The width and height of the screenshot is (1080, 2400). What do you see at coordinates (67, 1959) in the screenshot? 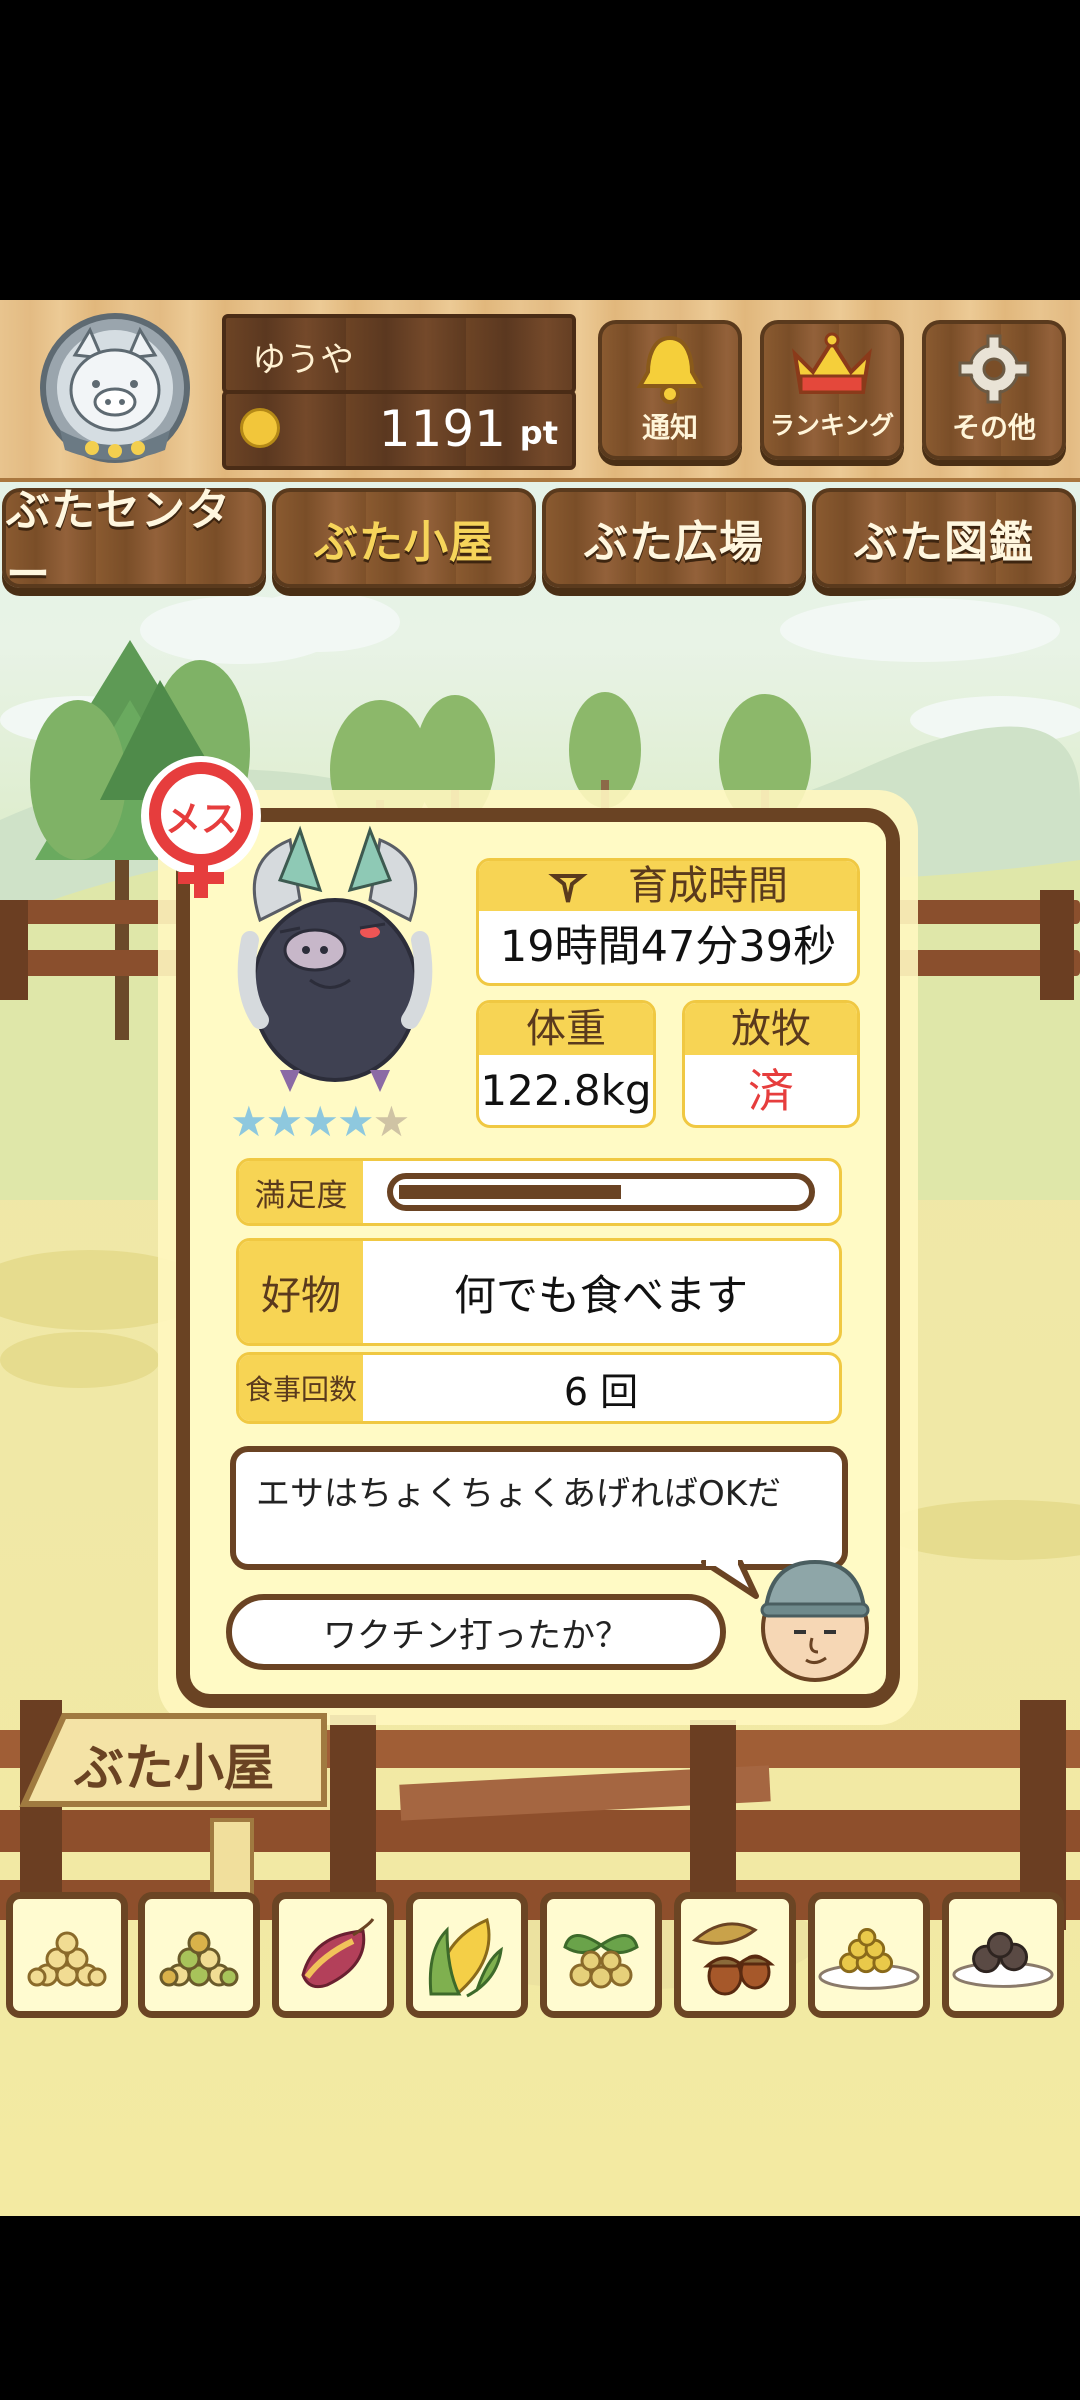
I see `soybeans-icon` at bounding box center [67, 1959].